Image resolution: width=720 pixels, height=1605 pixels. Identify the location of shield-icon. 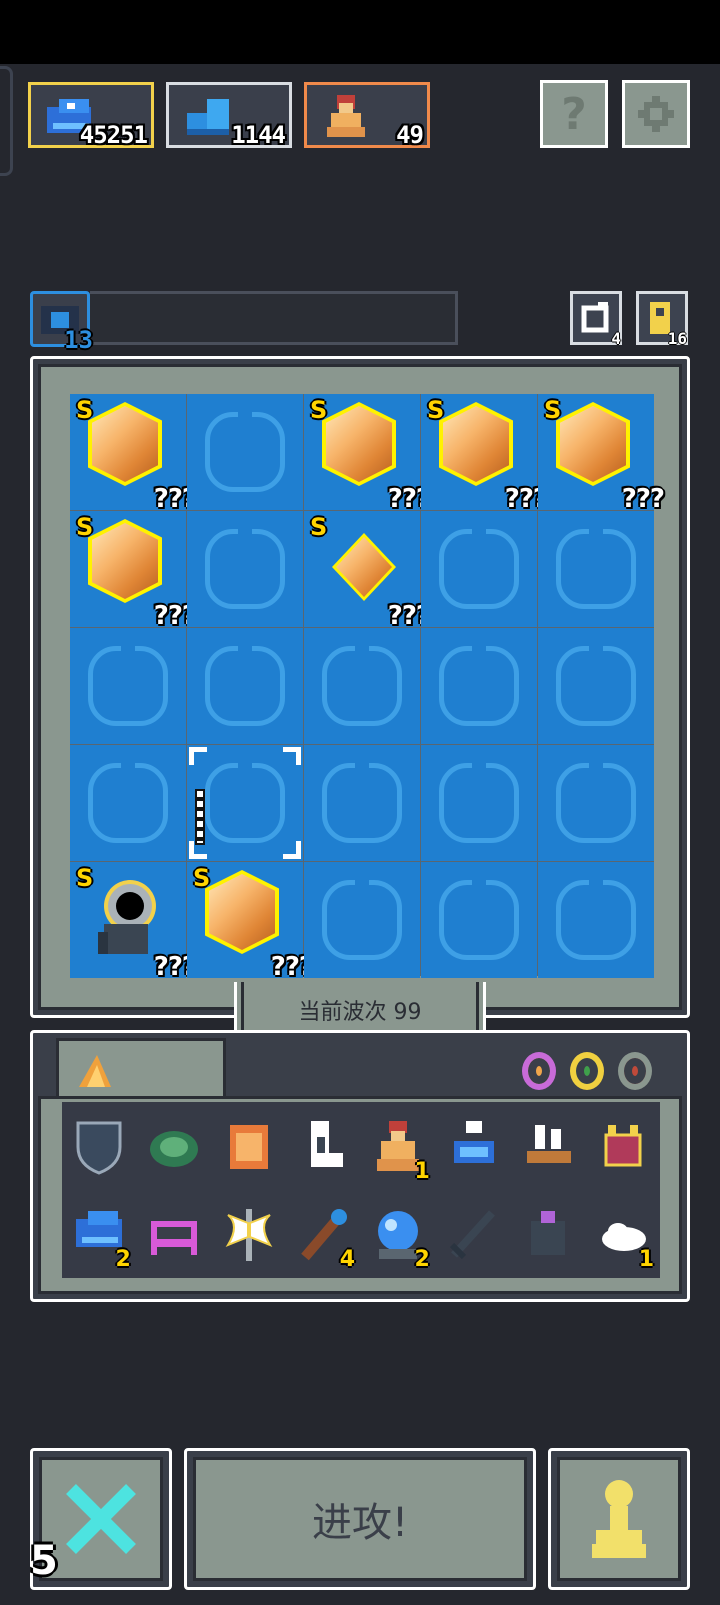
(99, 1148).